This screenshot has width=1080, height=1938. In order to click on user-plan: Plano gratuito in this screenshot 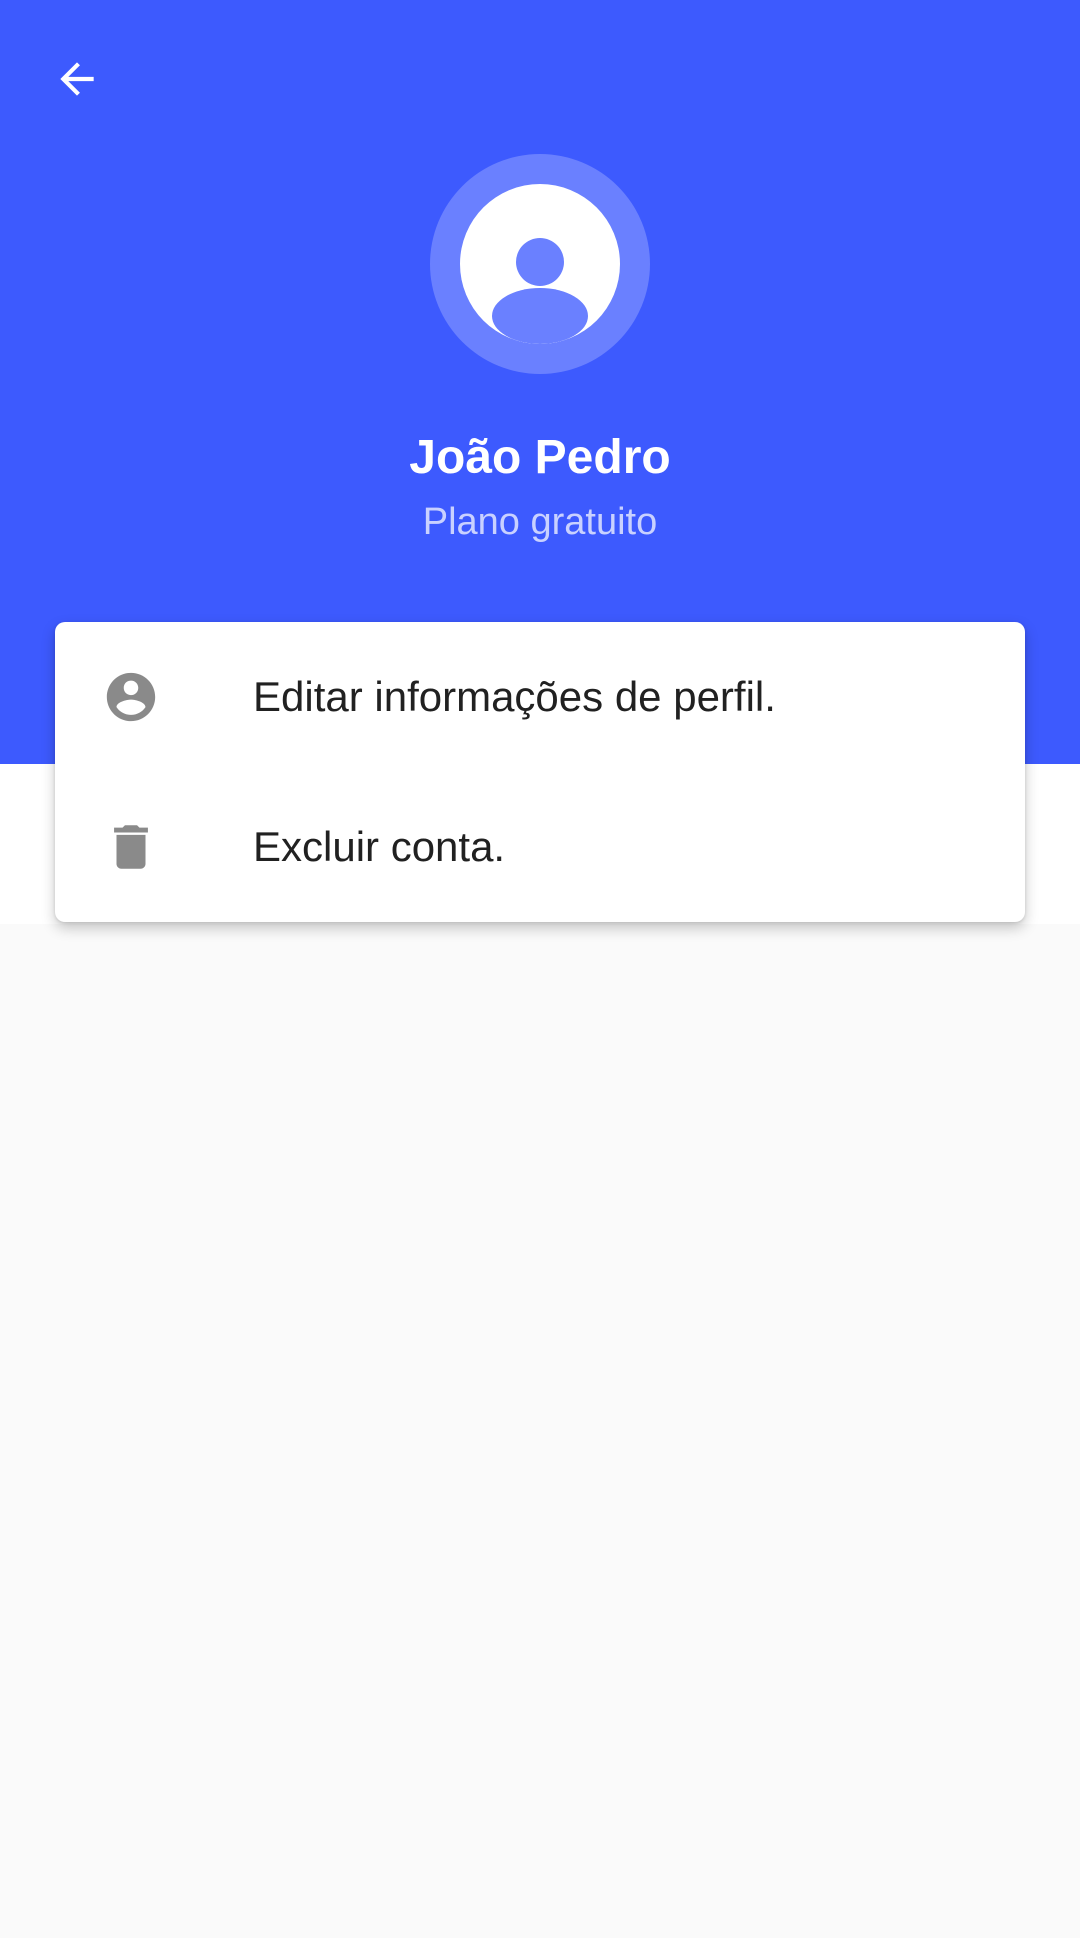, I will do `click(540, 522)`.